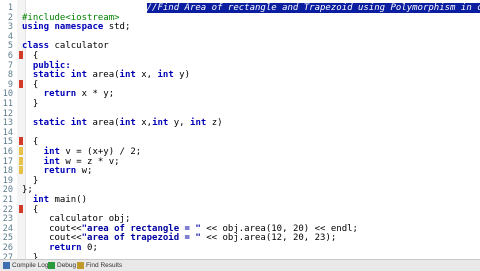 Image resolution: width=480 pixels, height=271 pixels. I want to click on tab-compile-log: Compile Log, so click(25, 265).